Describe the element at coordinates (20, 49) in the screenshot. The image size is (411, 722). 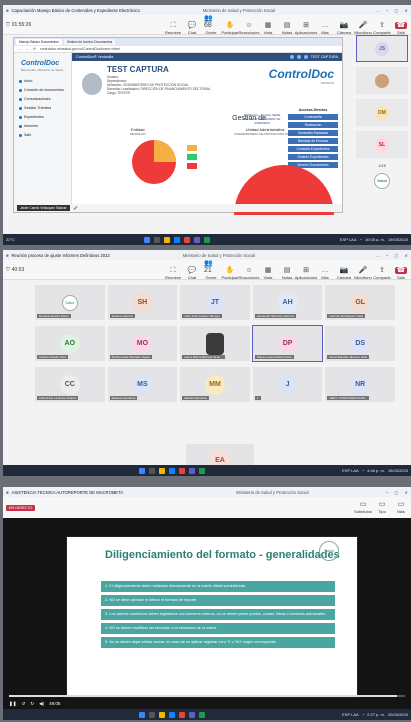
I see `back-icon: ←` at that location.